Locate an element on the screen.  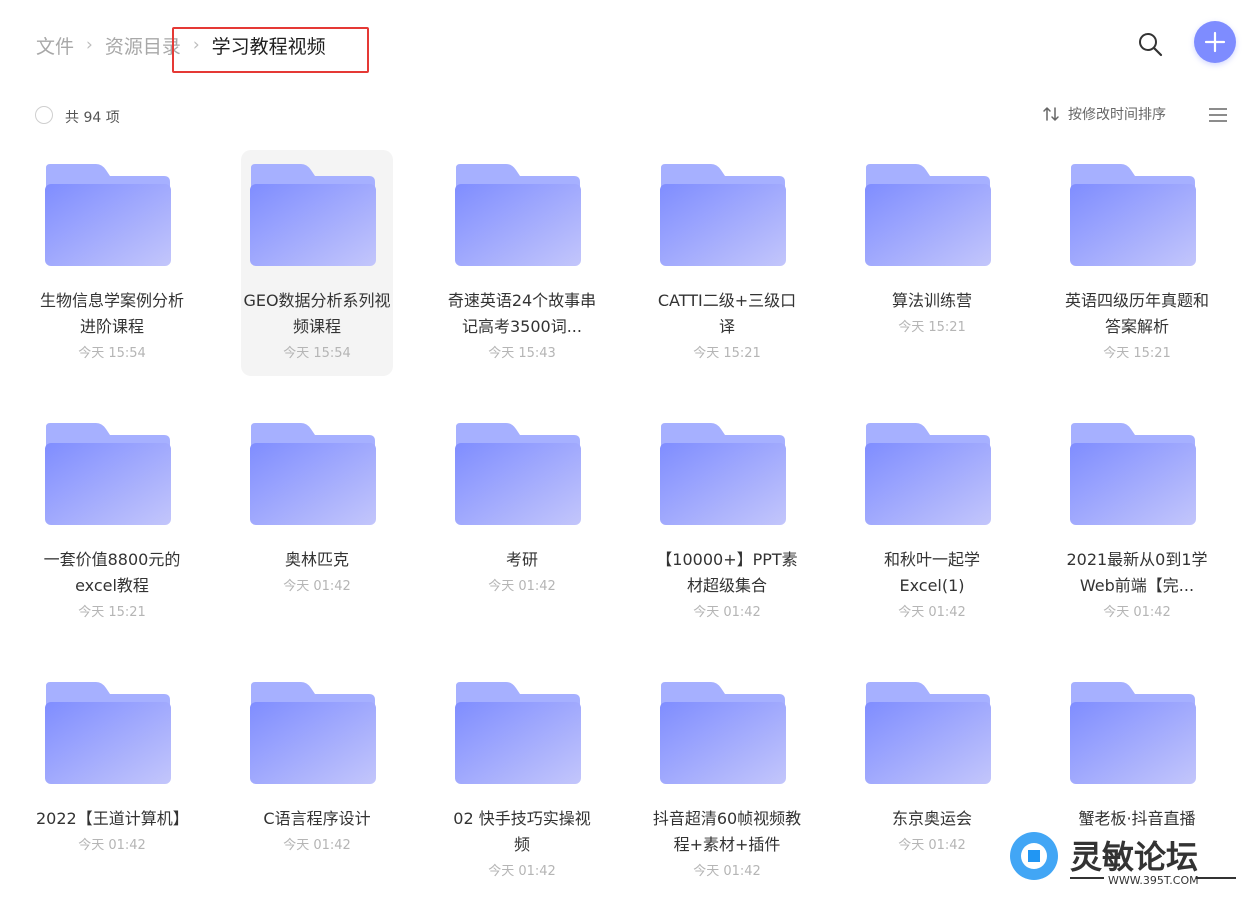
folder-name: 一套价值8800元的excel教程 is located at coordinates (112, 572).